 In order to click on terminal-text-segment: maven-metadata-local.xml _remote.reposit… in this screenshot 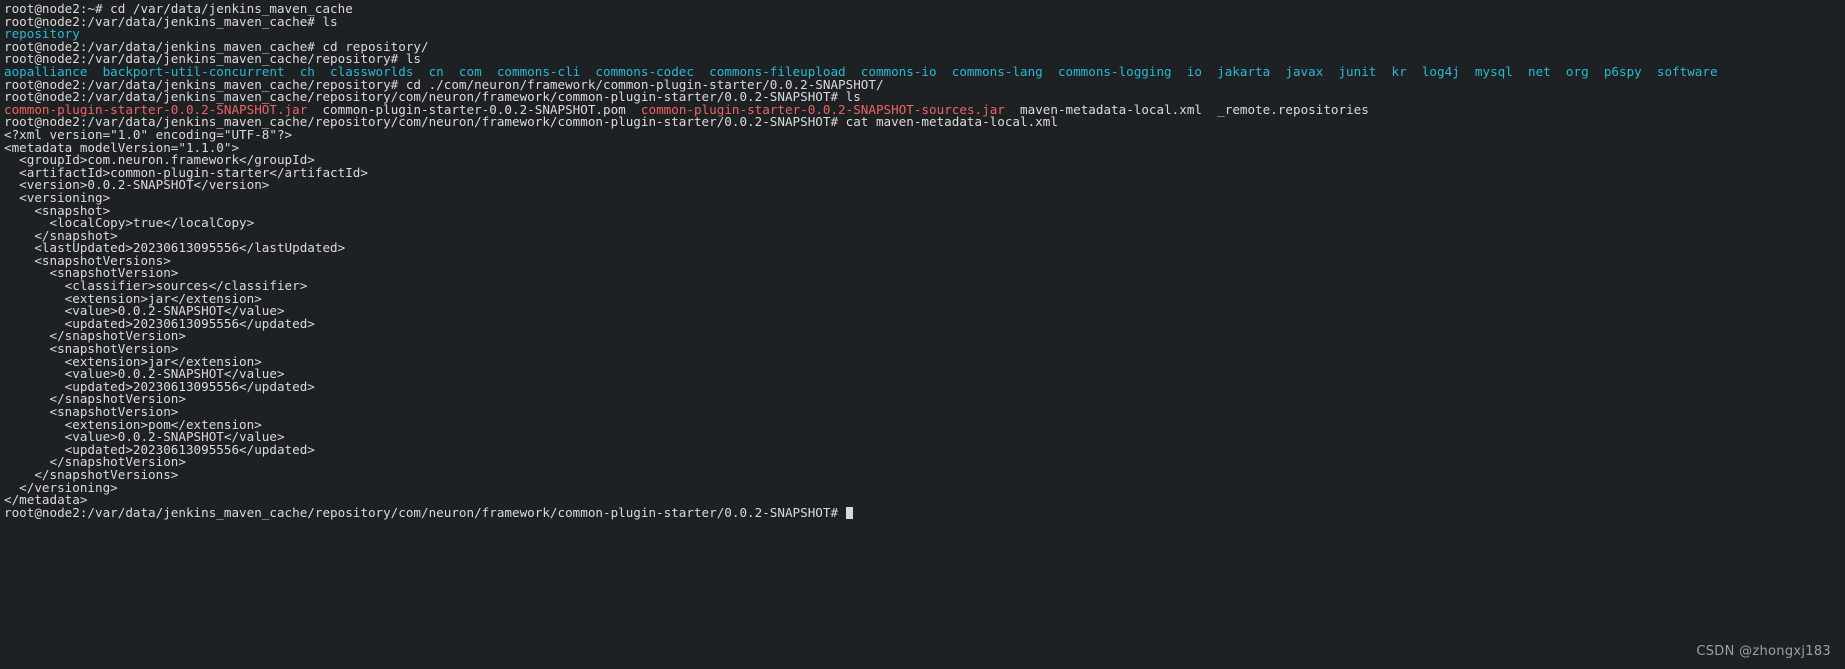, I will do `click(1186, 109)`.